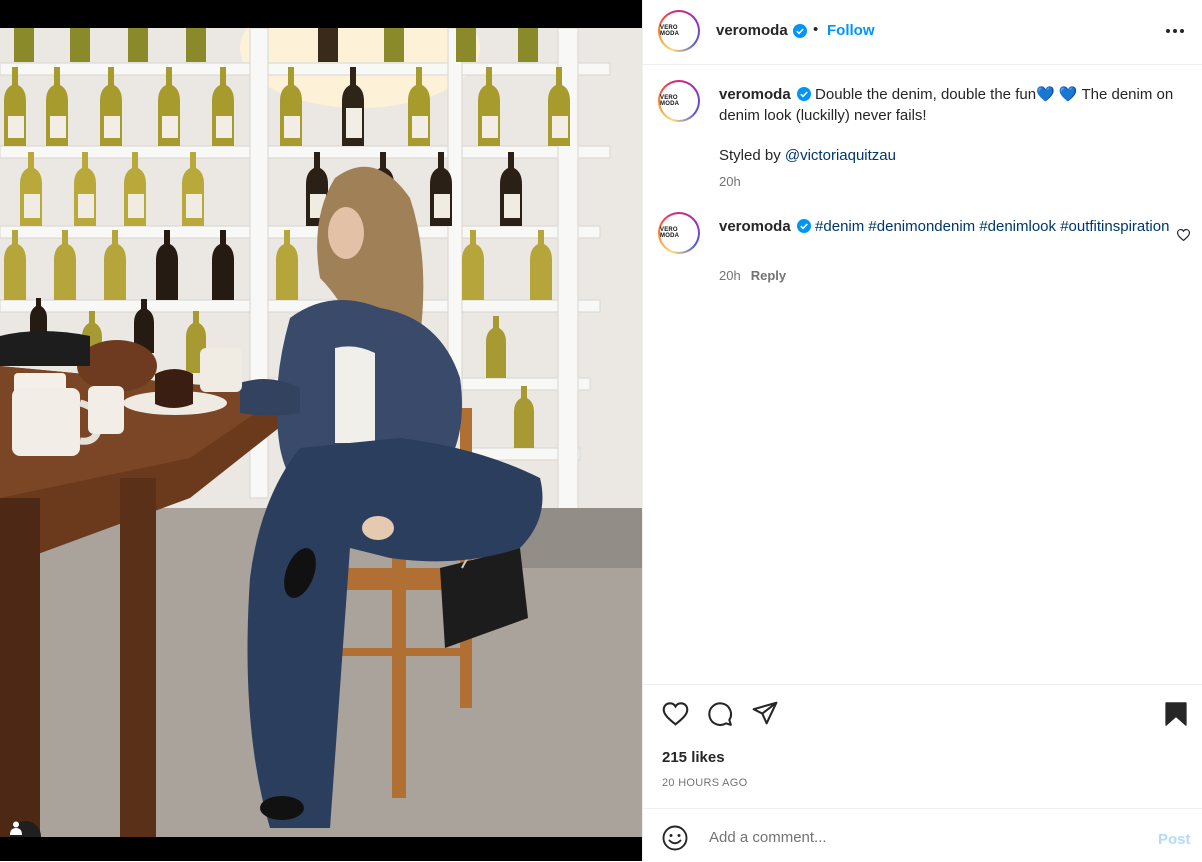 Image resolution: width=1202 pixels, height=862 pixels. Describe the element at coordinates (16, 828) in the screenshot. I see `user-tag-icon` at that location.